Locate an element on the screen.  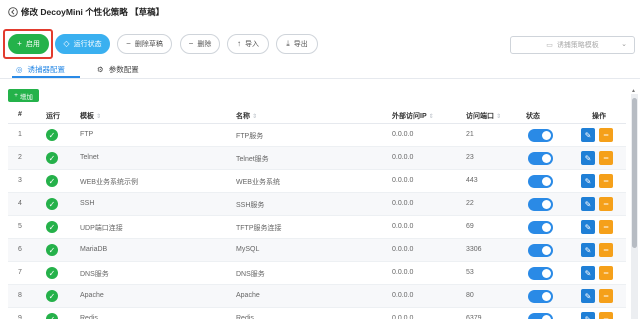
table-row: 6 ✓ MariaDB MySQL 0.0.0.0 3306 ✎ − is located at coordinates (317, 250).